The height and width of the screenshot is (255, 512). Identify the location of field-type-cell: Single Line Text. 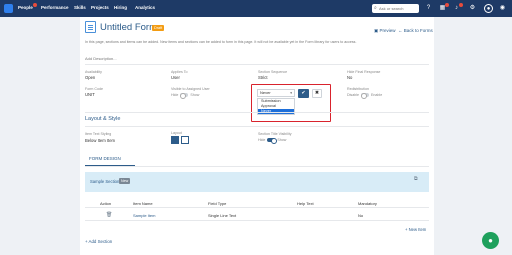
(222, 215).